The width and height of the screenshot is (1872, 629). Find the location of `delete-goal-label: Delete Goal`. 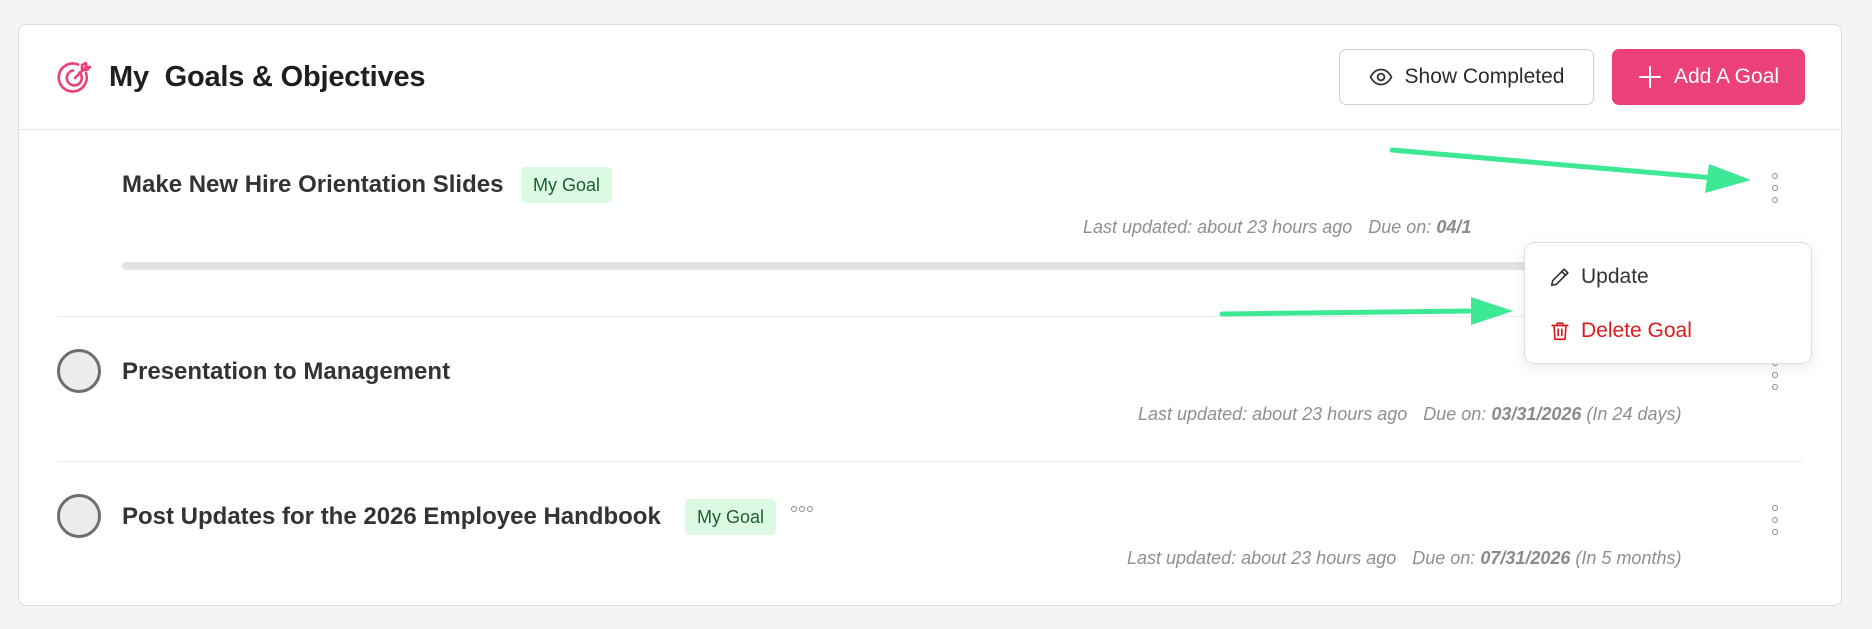

delete-goal-label: Delete Goal is located at coordinates (1636, 330).